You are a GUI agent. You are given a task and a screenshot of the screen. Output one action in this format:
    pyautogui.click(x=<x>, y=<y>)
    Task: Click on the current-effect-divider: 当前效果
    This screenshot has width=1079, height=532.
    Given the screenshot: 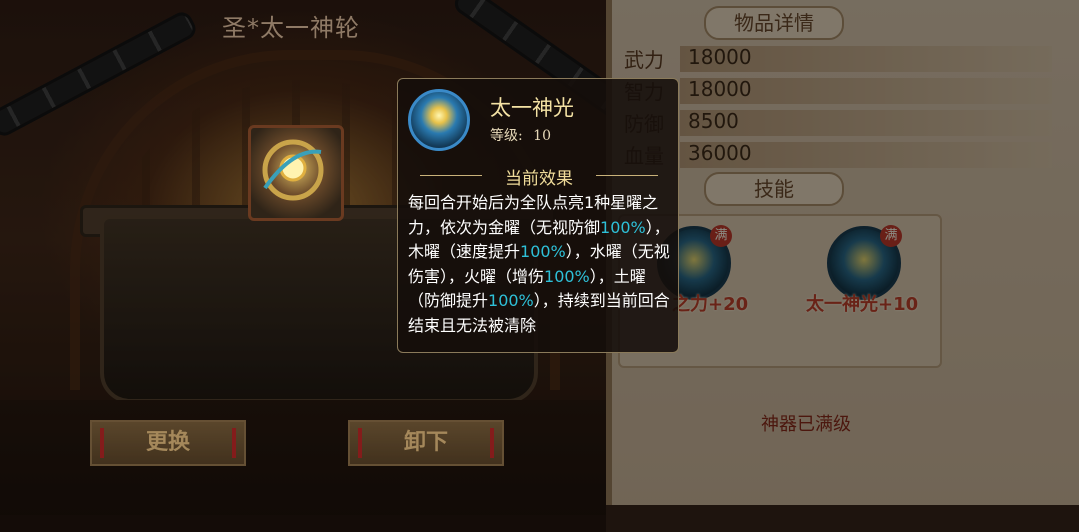 What is the action you would take?
    pyautogui.click(x=539, y=177)
    